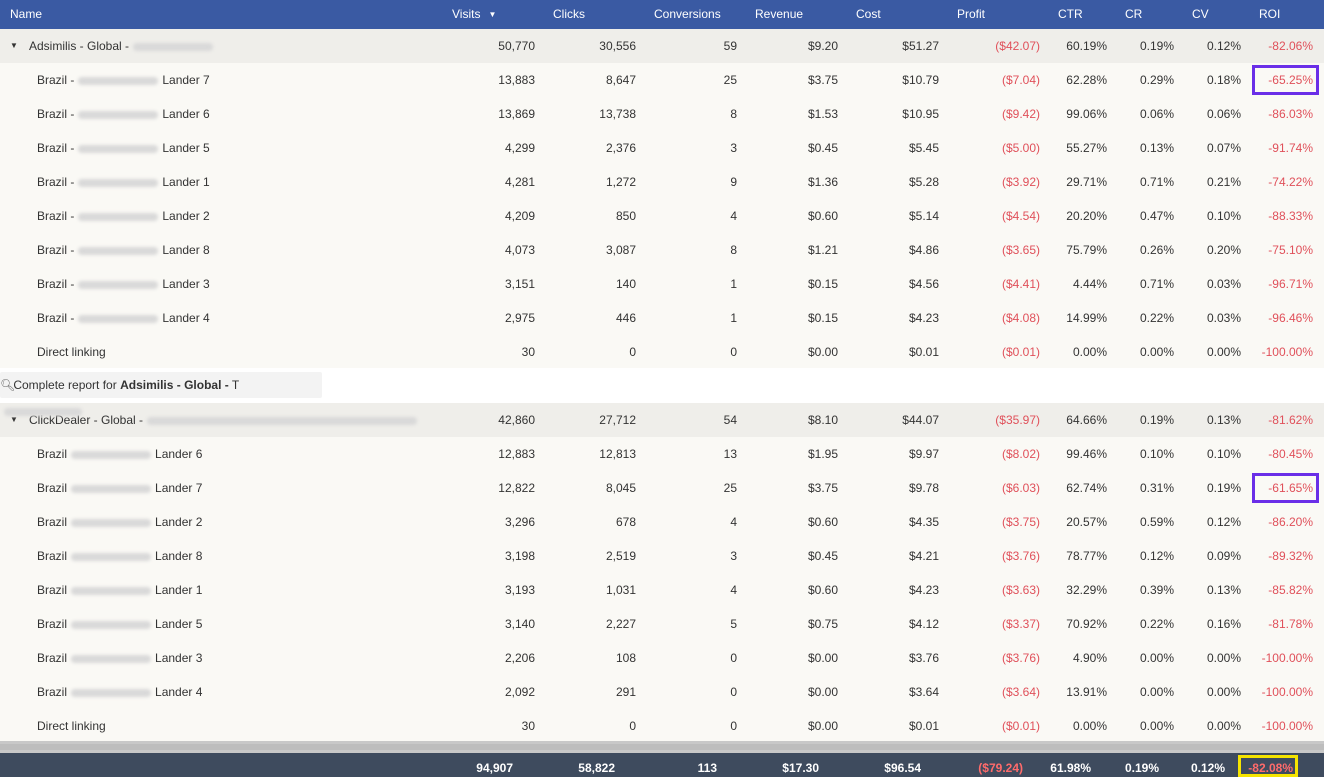 The width and height of the screenshot is (1324, 783). I want to click on scrollbar-track, so click(662, 747).